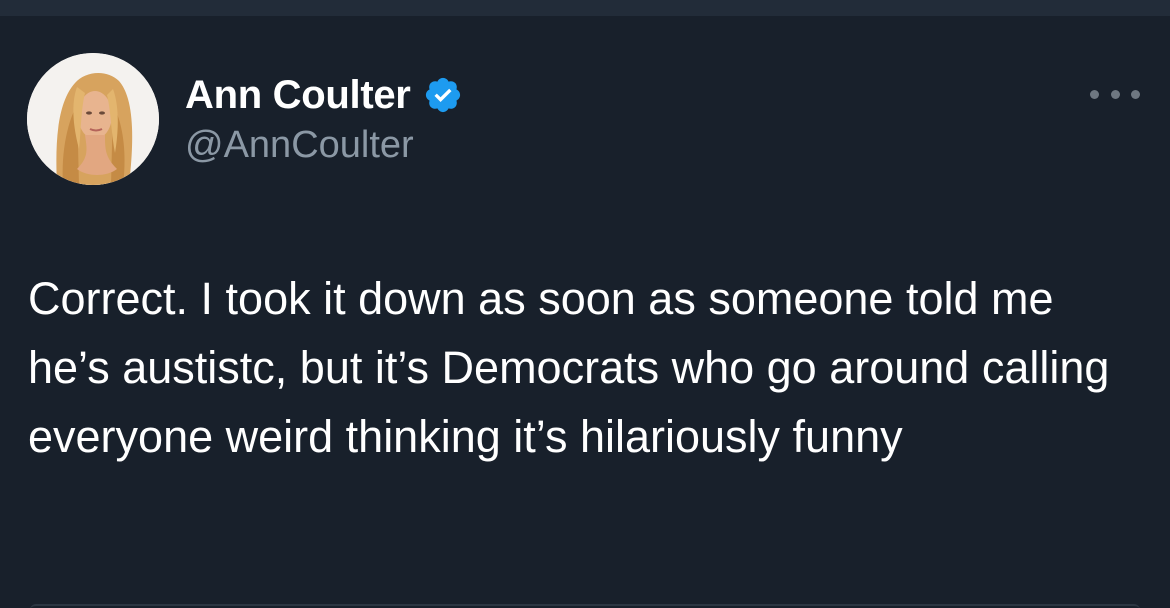 The image size is (1170, 608). What do you see at coordinates (585, 8) in the screenshot?
I see `top-divider-band` at bounding box center [585, 8].